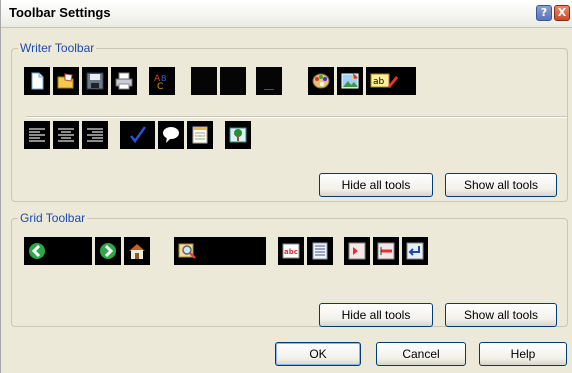  I want to click on open-folder-icon, so click(65, 81).